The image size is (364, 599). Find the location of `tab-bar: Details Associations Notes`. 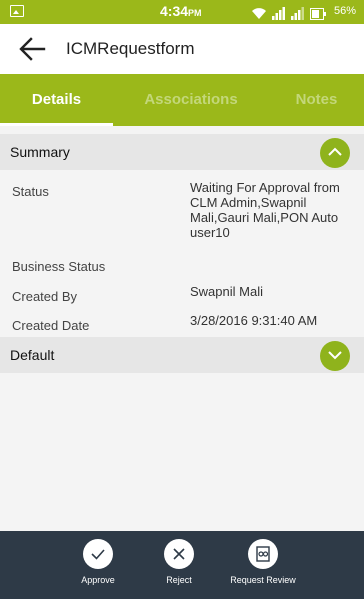

tab-bar: Details Associations Notes is located at coordinates (182, 100).